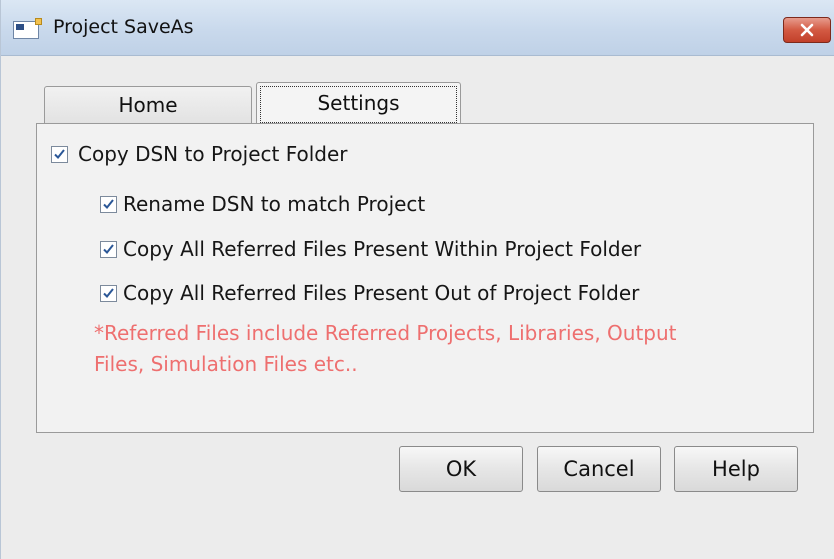 This screenshot has width=834, height=559. I want to click on copy-dsn-checkbox, so click(59, 154).